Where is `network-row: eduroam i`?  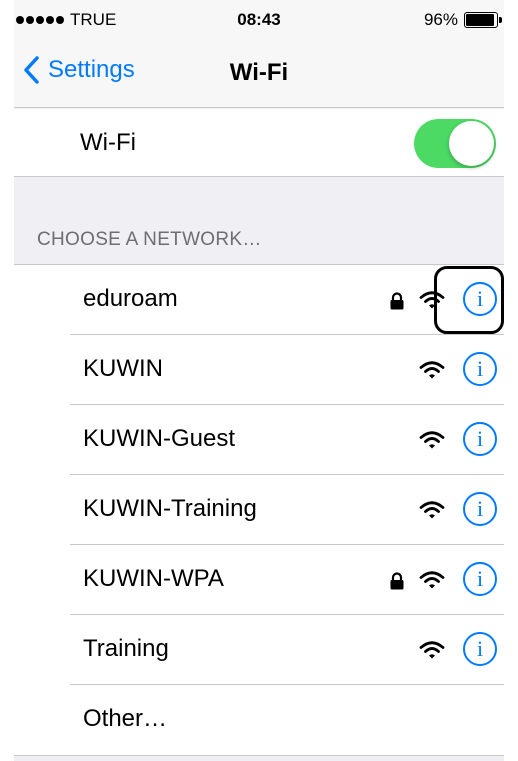 network-row: eduroam i is located at coordinates (259, 300).